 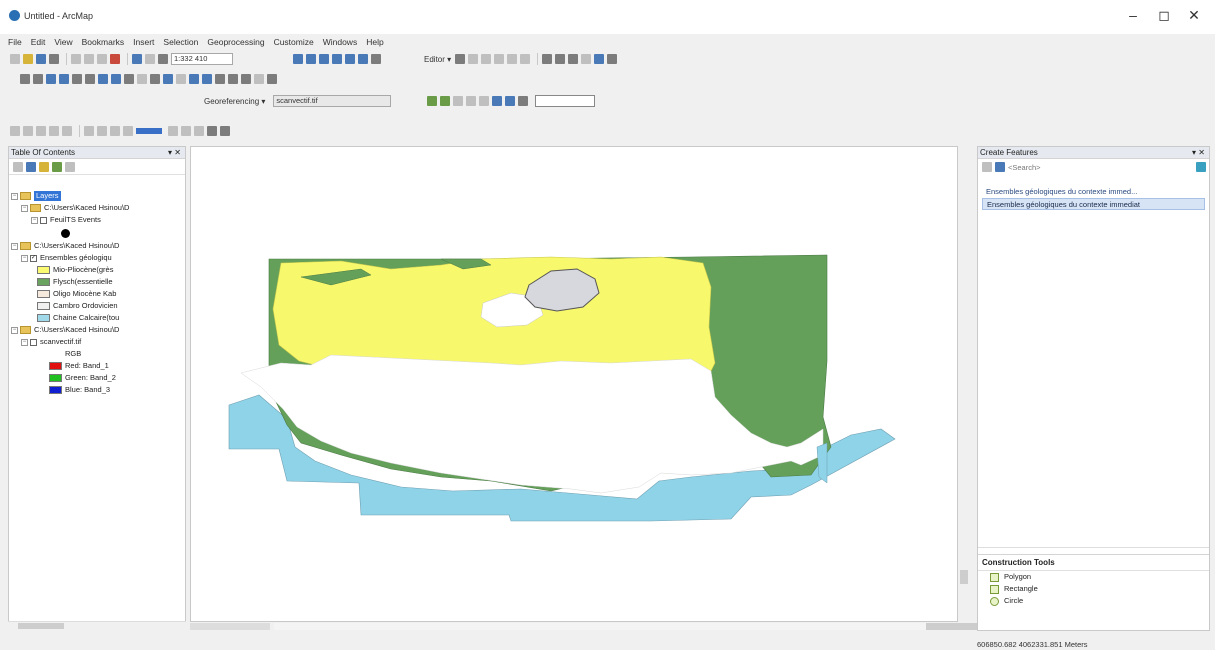 I want to click on scale-icon, so click(x=458, y=101).